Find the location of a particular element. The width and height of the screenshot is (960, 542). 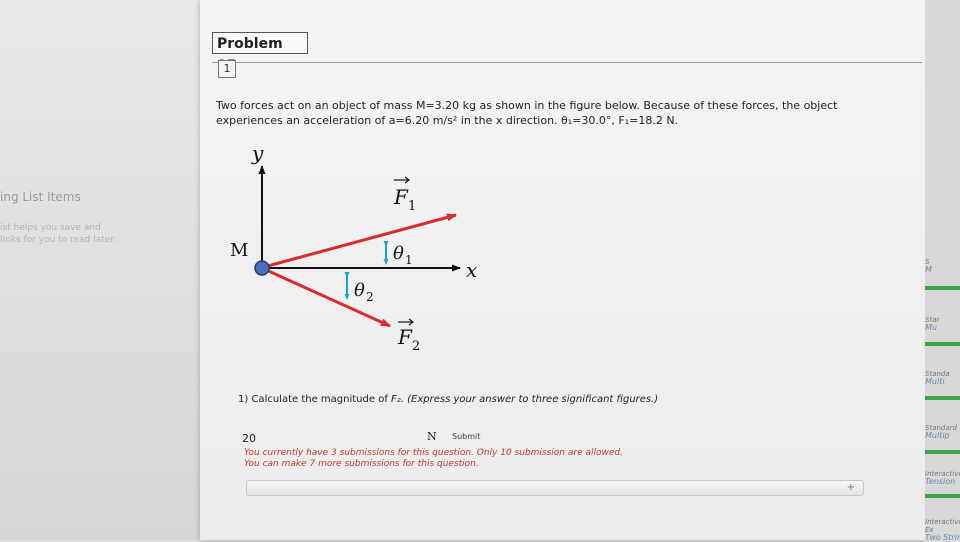

force-f1-arrow is located at coordinates (360, 241).